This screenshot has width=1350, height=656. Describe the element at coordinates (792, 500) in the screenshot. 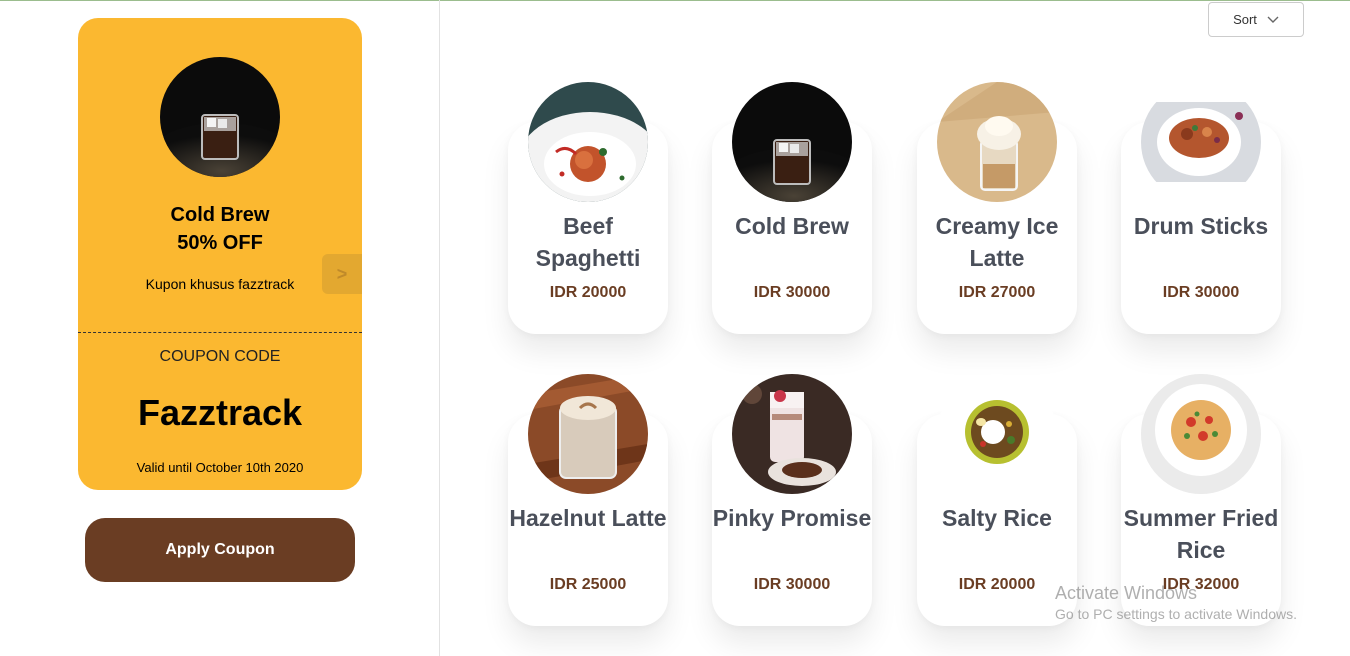

I see `product-card: Pinky Promise IDR 30000` at that location.